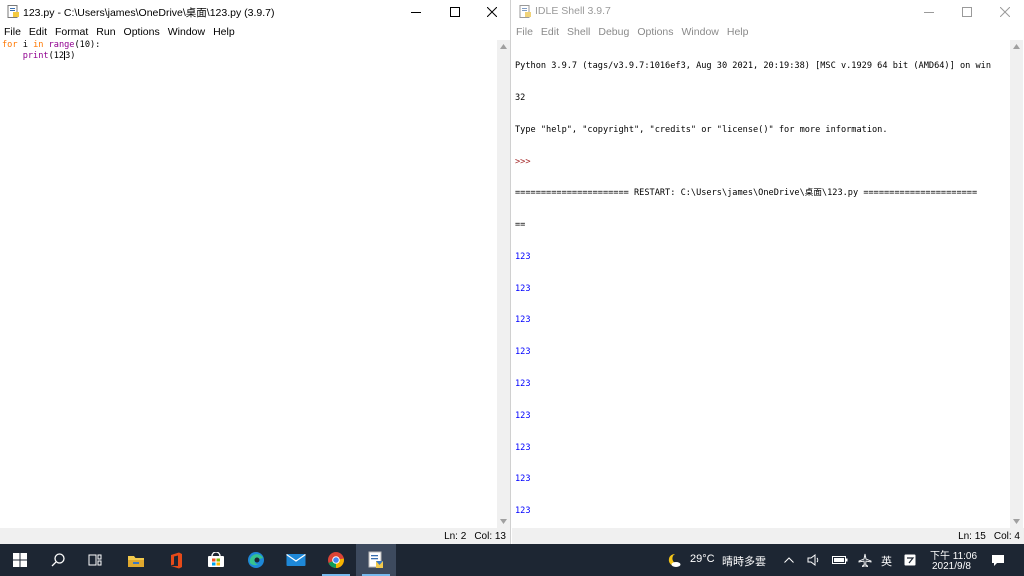  I want to click on windows-start-icon, so click(20, 560).